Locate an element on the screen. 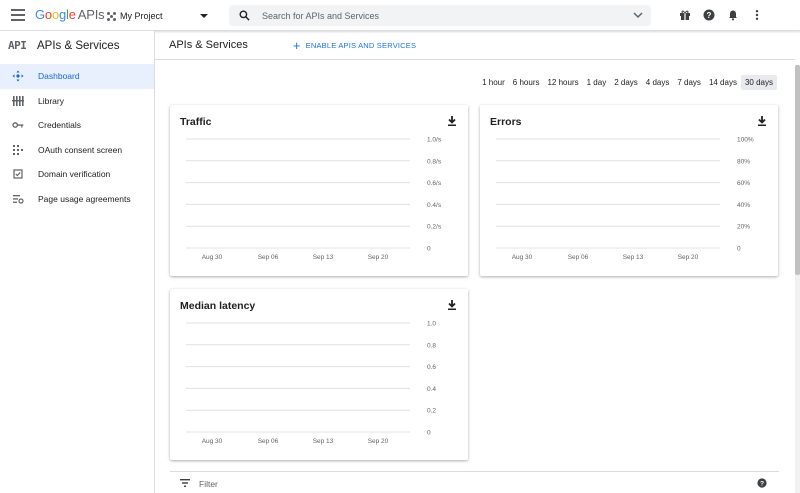 This screenshot has width=800, height=493. enable-apis-button: + ENABLE APIS AND SERVICES is located at coordinates (354, 45).